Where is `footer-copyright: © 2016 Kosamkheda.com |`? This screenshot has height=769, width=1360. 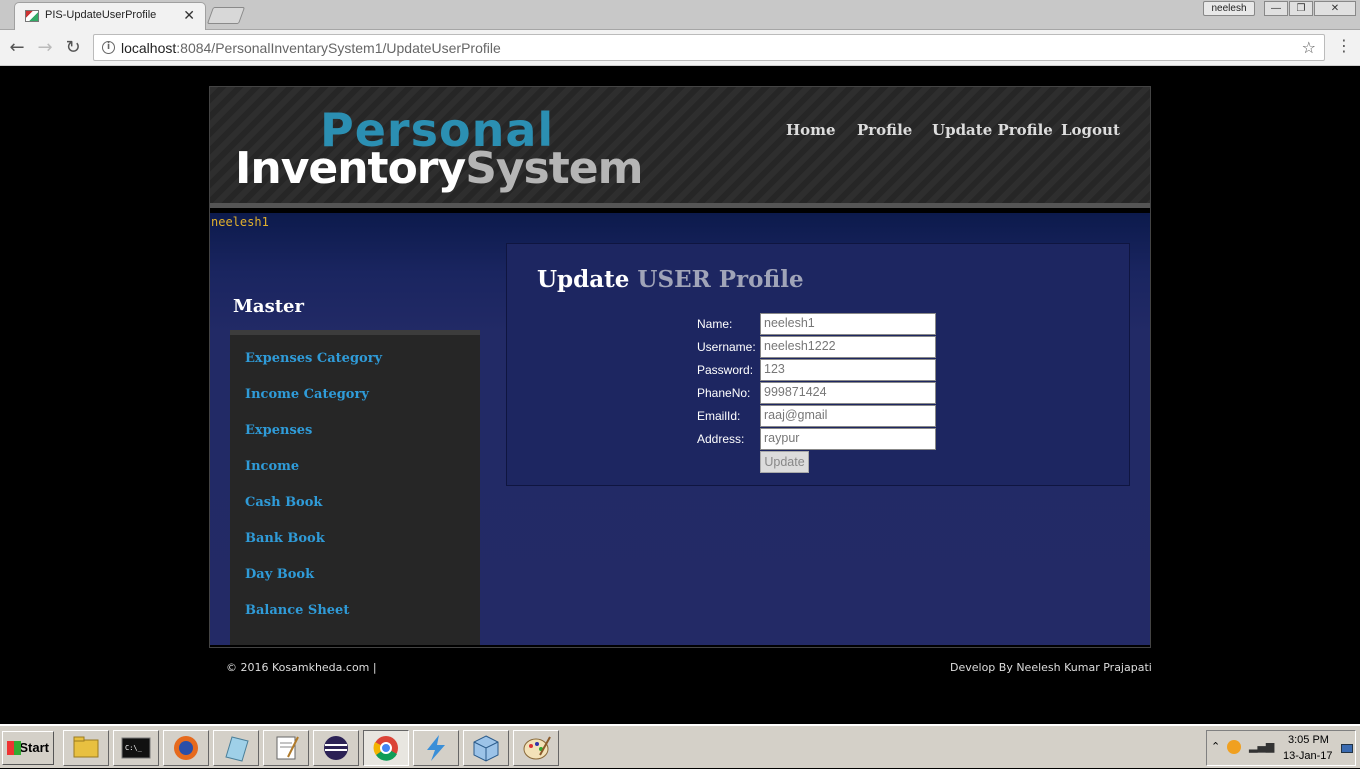 footer-copyright: © 2016 Kosamkheda.com | is located at coordinates (301, 667).